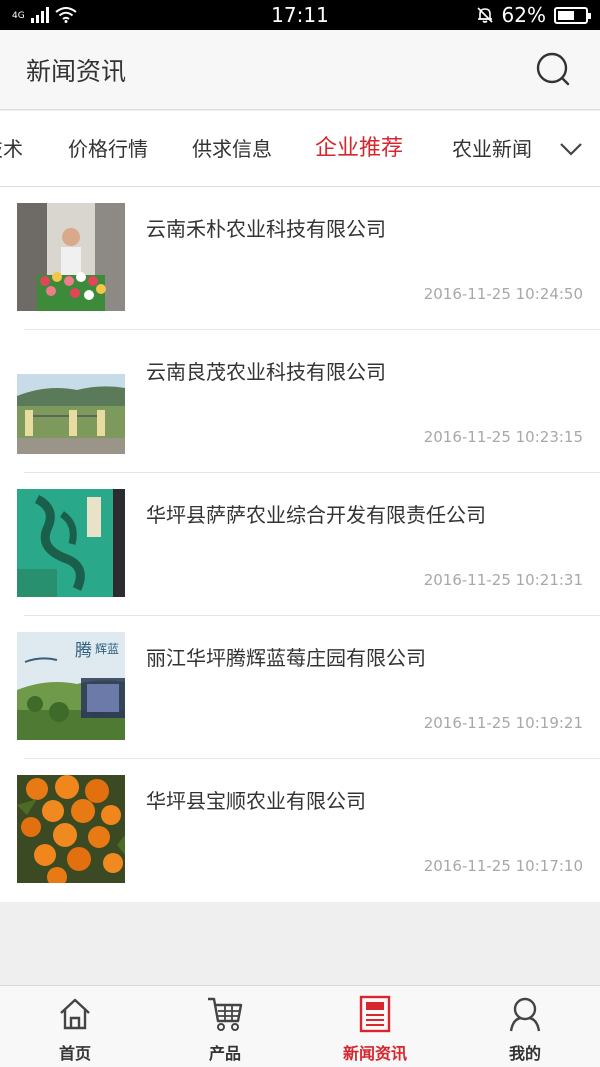 The height and width of the screenshot is (1067, 600). I want to click on list-item: 华坪县宝顺农业有限公司 2016-11-25 10:17:10, so click(300, 830).